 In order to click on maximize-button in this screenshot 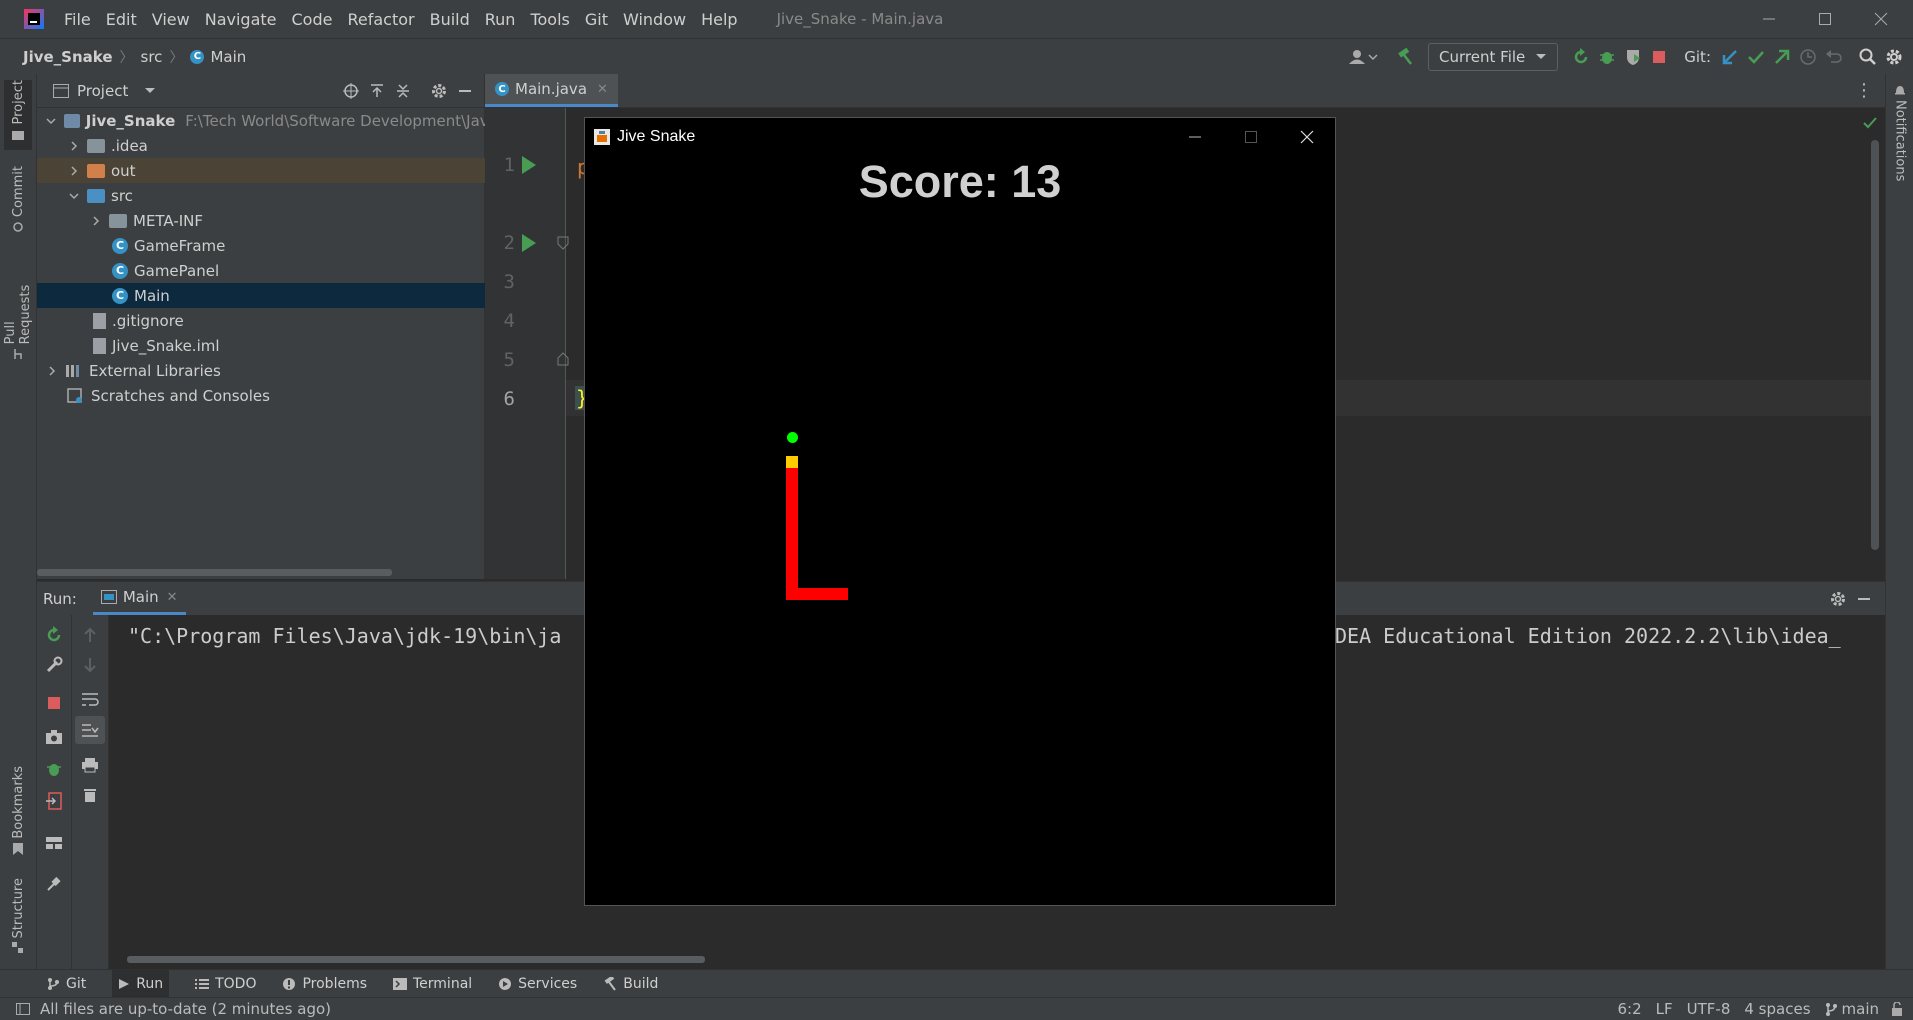, I will do `click(1825, 19)`.